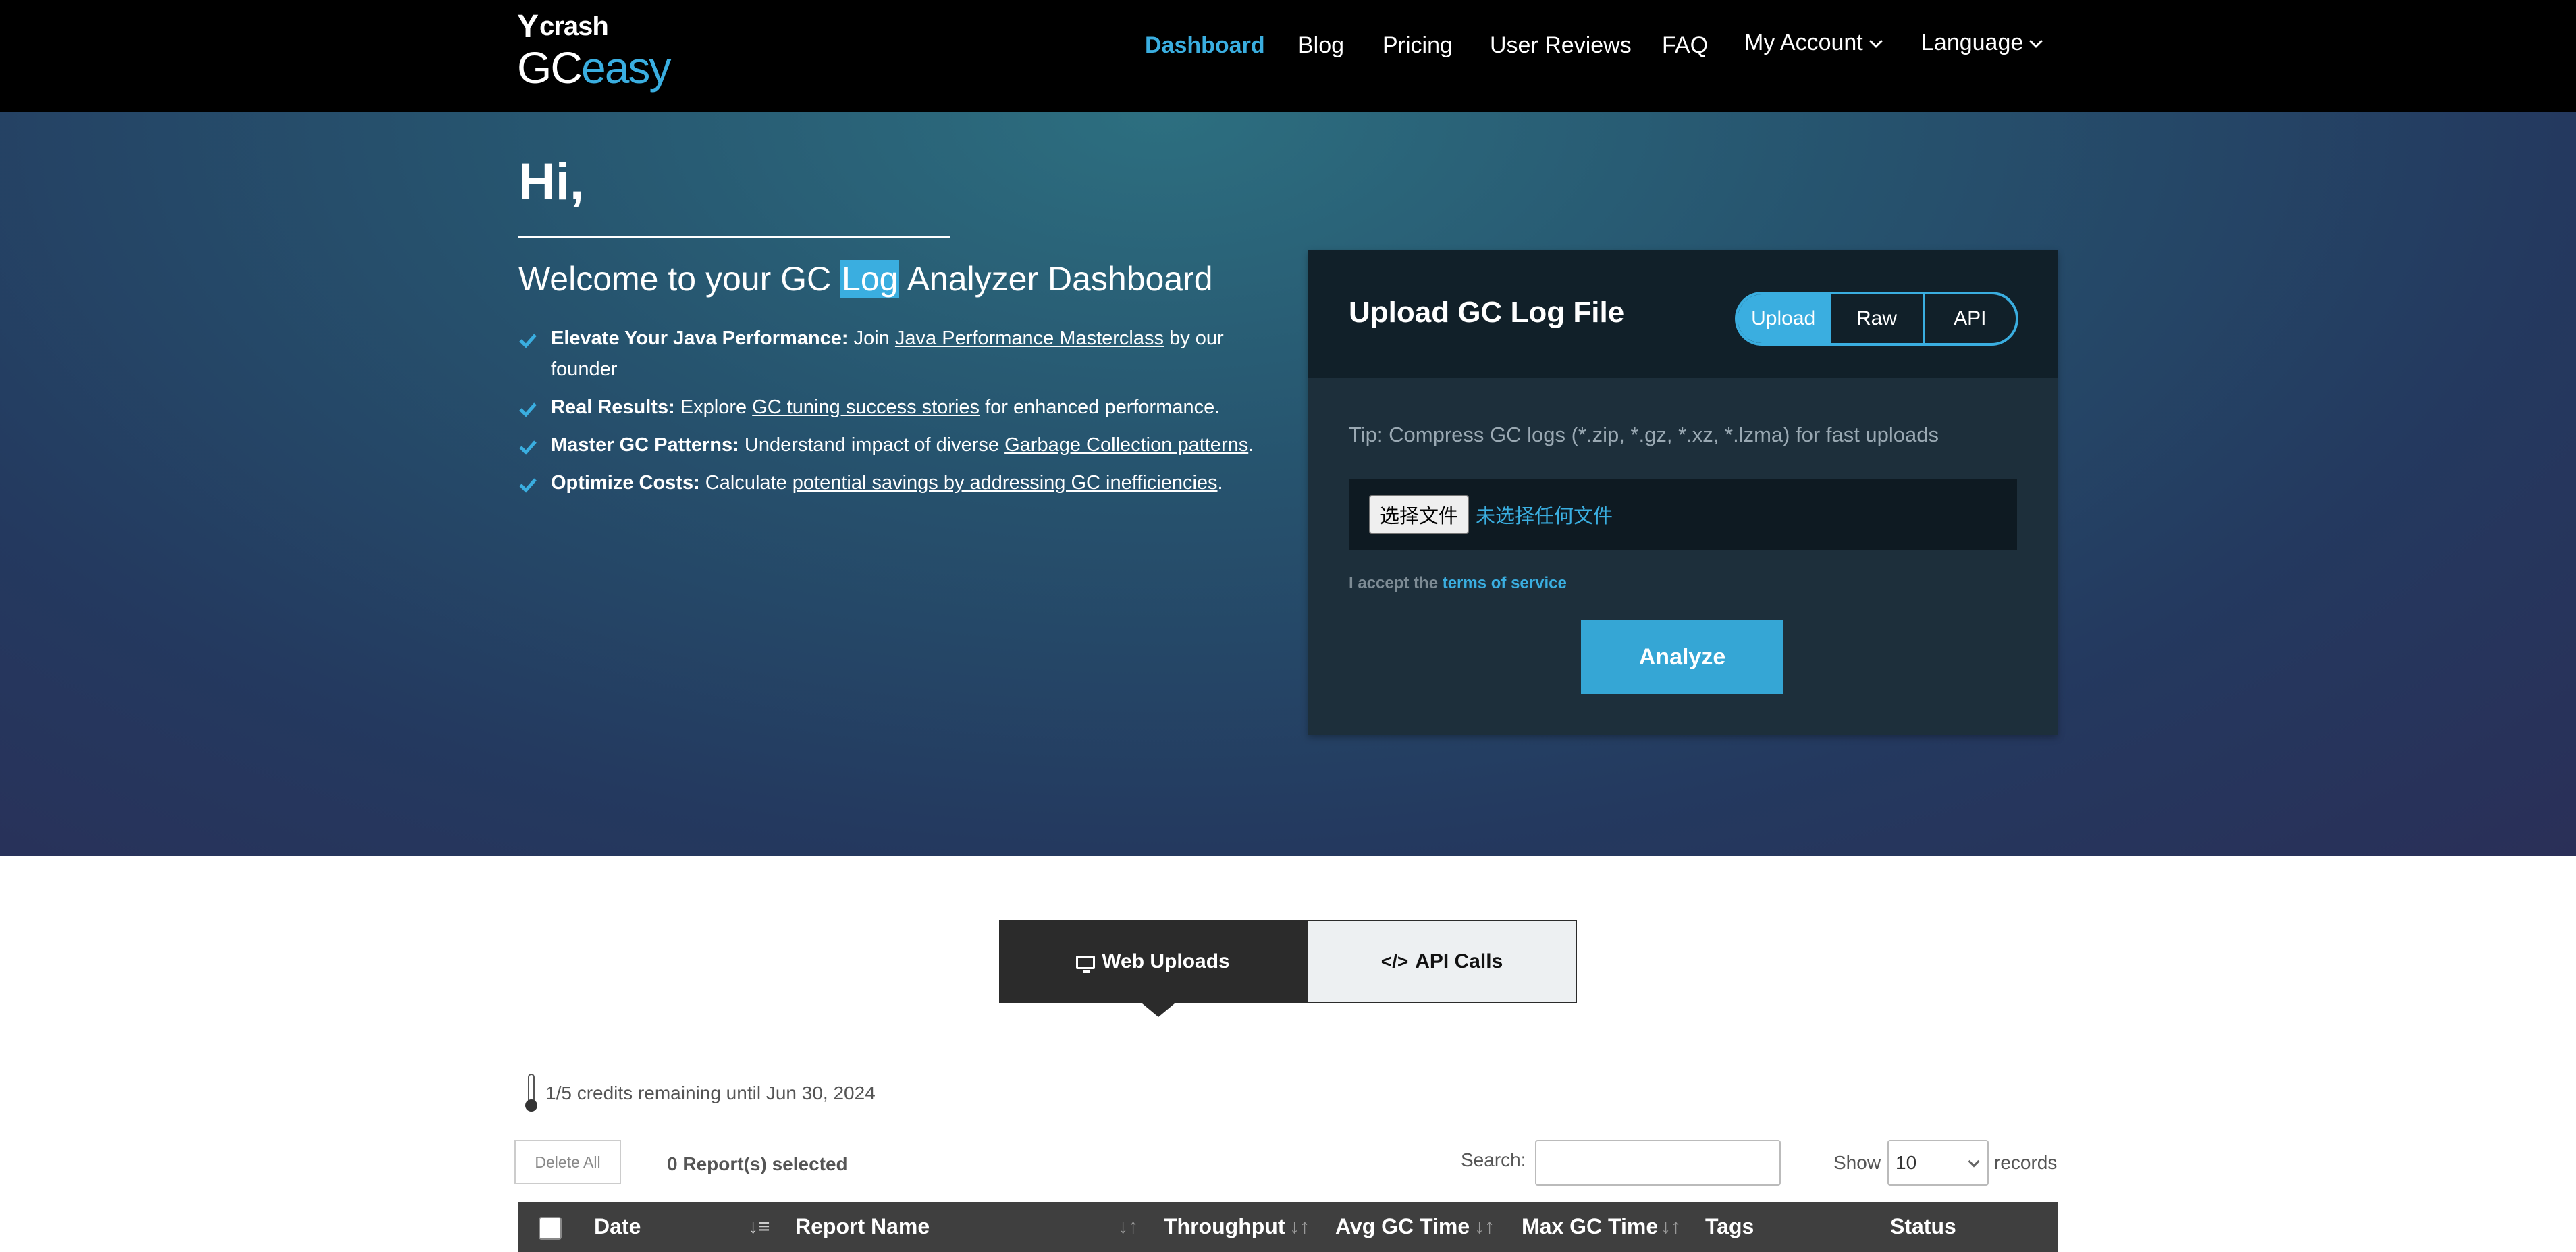 The image size is (2576, 1252). Describe the element at coordinates (746, 483) in the screenshot. I see `feature-text: Calculate` at that location.